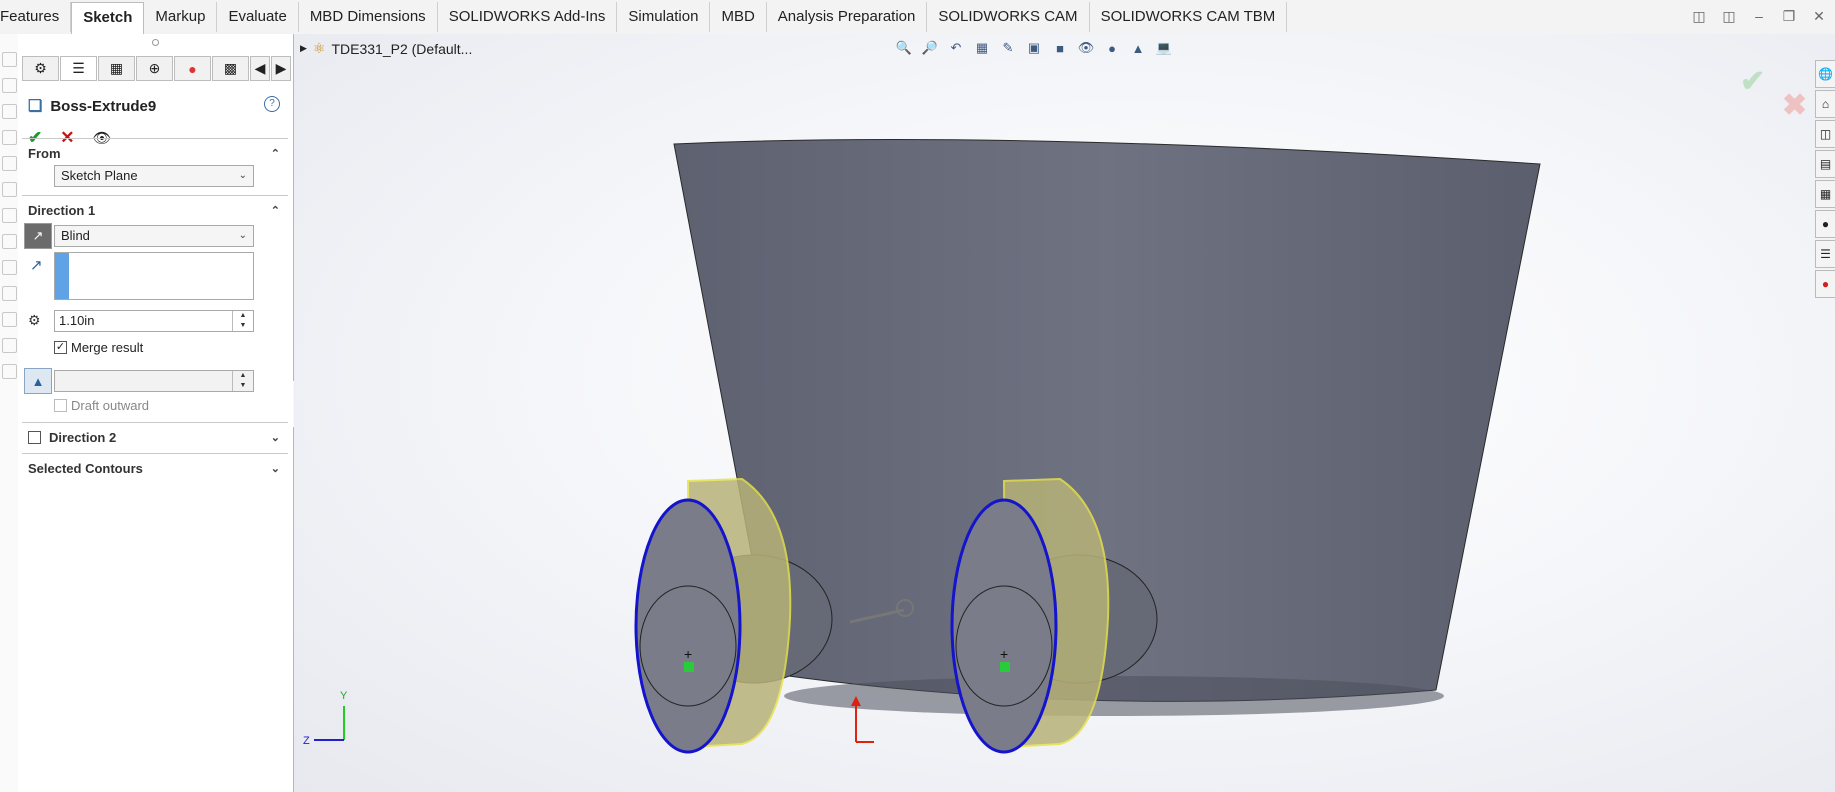 This screenshot has height=792, width=1835. What do you see at coordinates (1825, 284) in the screenshot?
I see `solidworks-forum-icon: ●` at bounding box center [1825, 284].